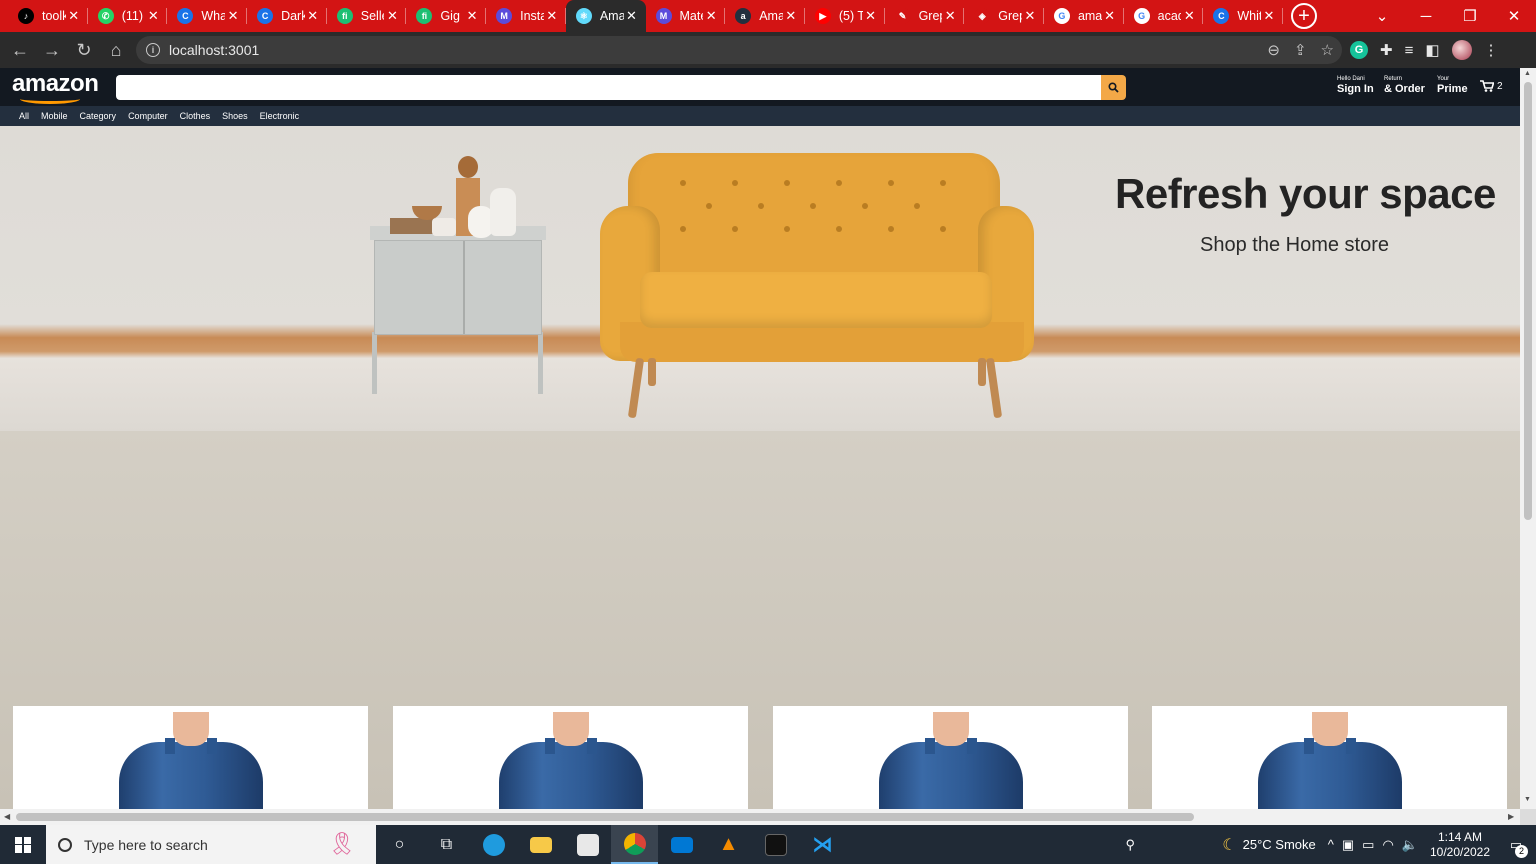 The image size is (1536, 864). I want to click on profile-avatar, so click(1461, 50).